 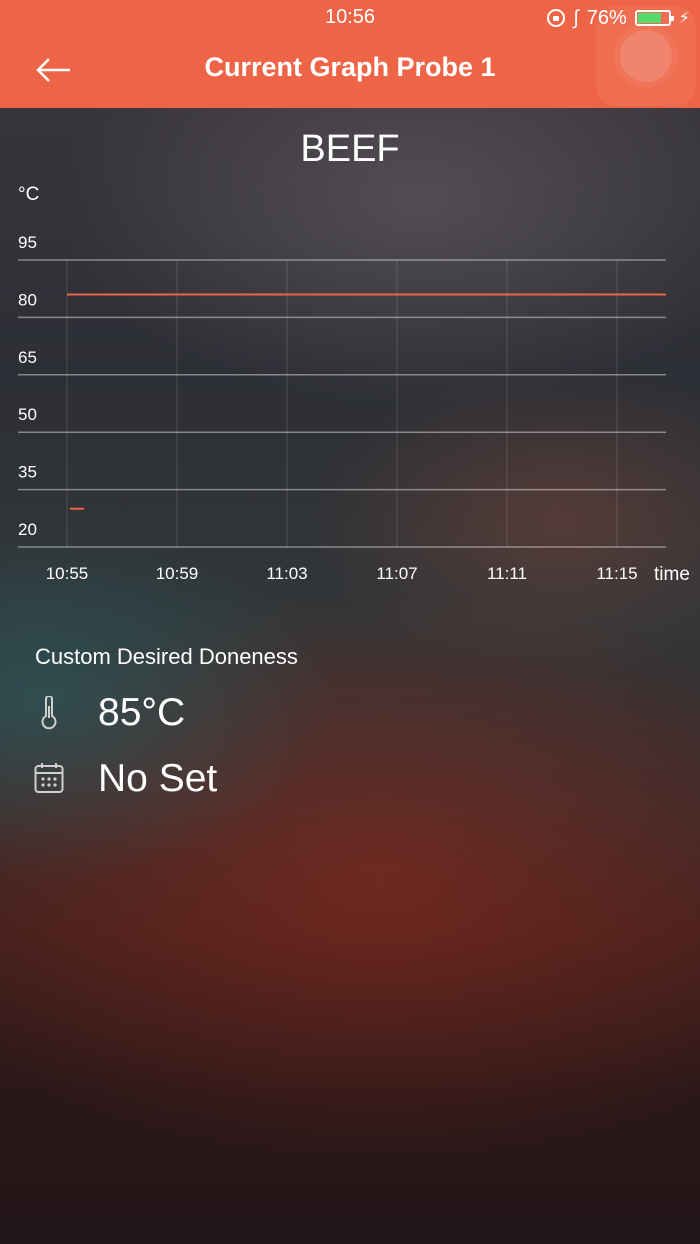 I want to click on orientation-lock-icon, so click(x=556, y=18).